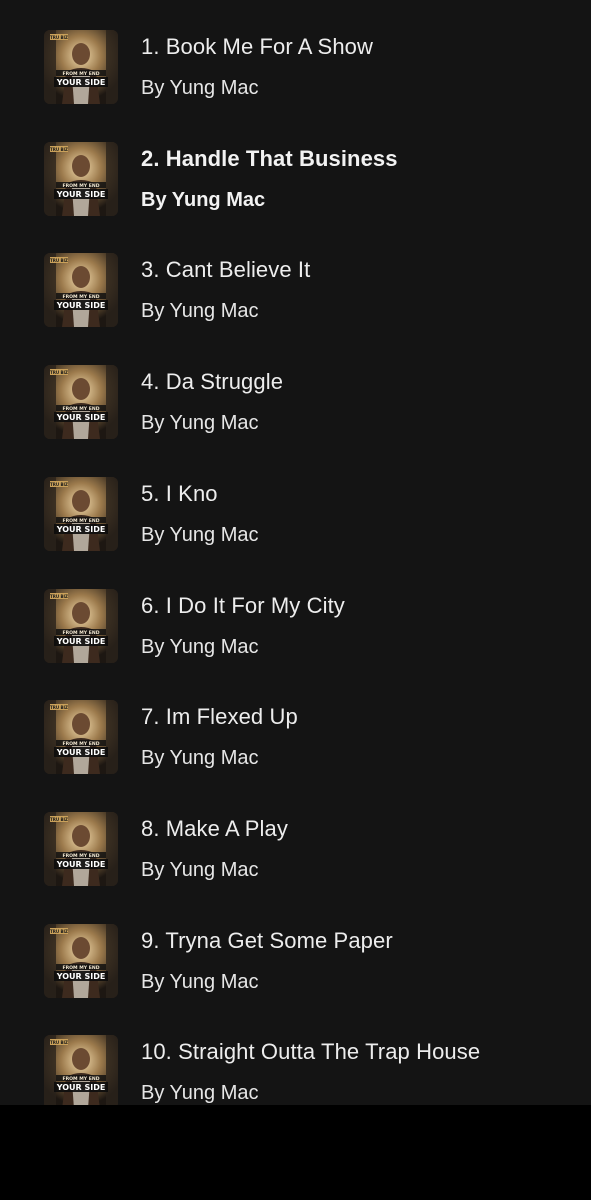  Describe the element at coordinates (257, 46) in the screenshot. I see `track-title: 1. Book Me For A Show` at that location.